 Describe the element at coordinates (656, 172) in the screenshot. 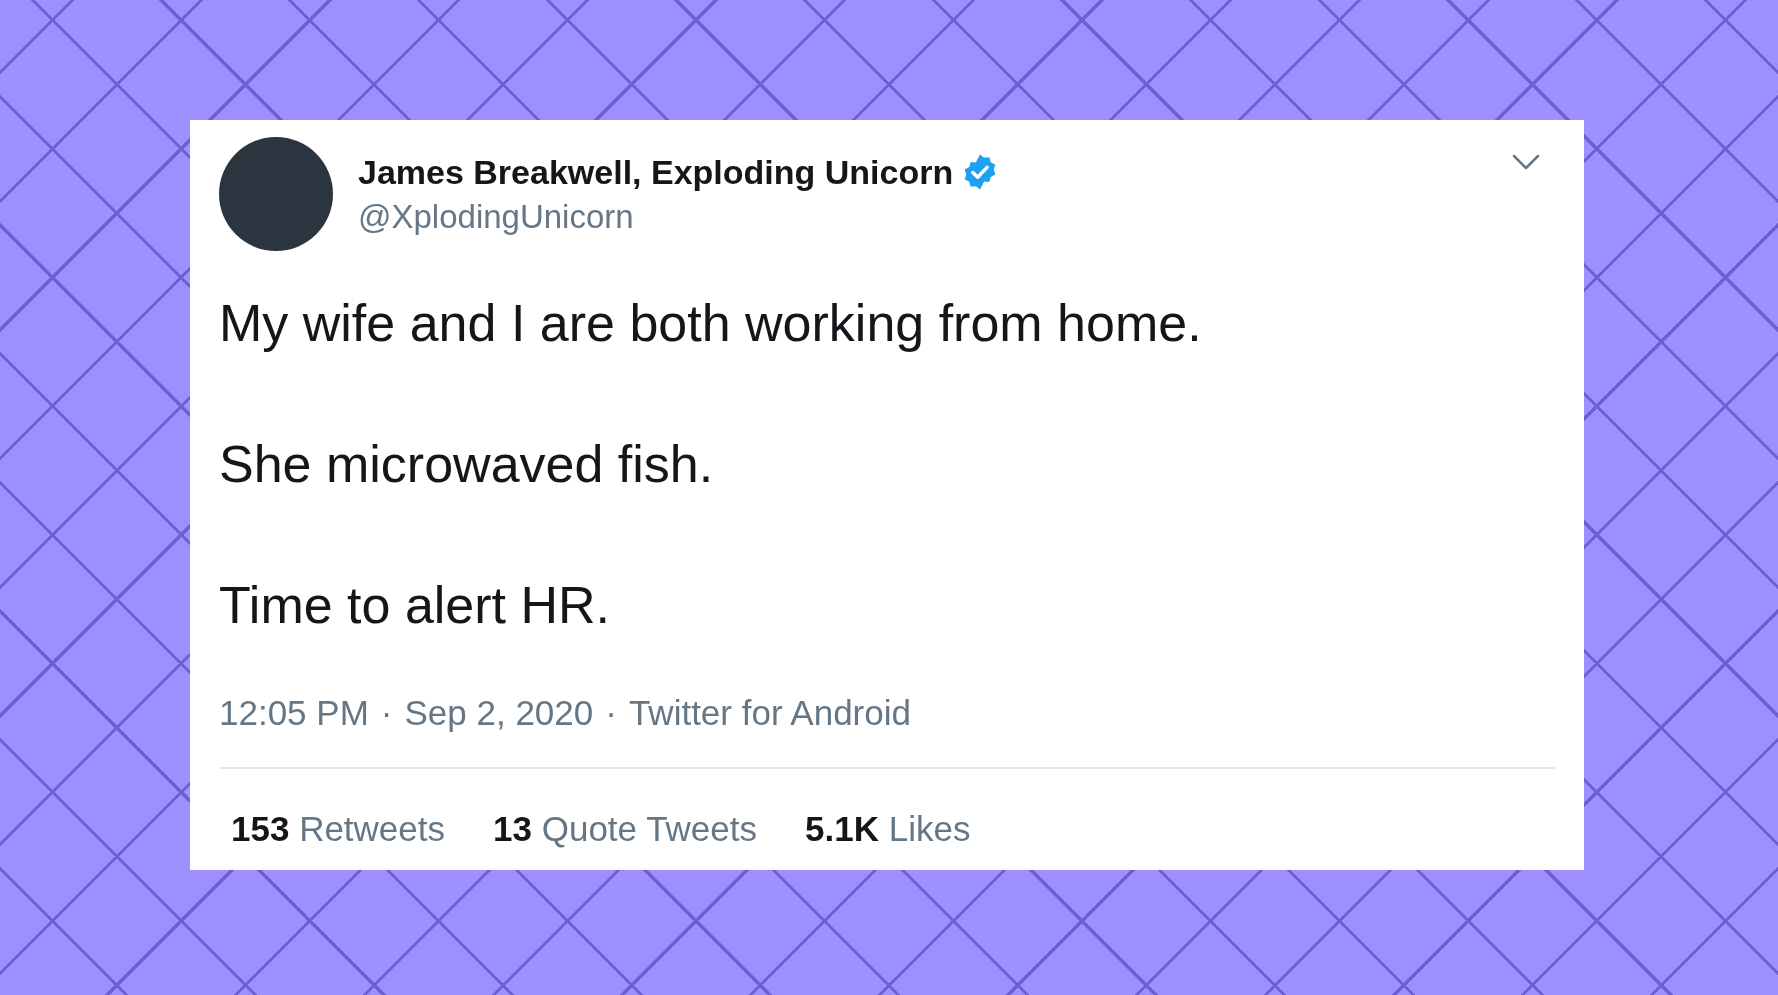

I see `author-name: James Breakwell, Exploding Unicorn` at that location.